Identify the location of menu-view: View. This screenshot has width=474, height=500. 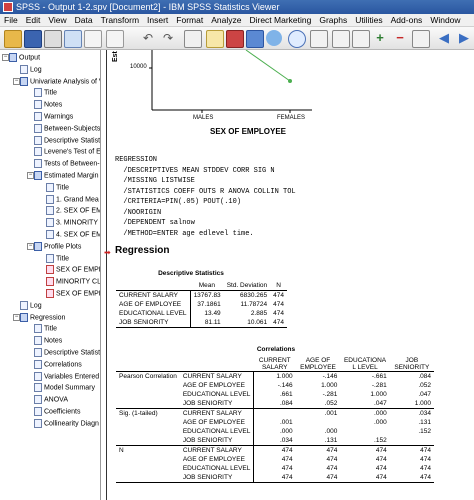
(57, 20).